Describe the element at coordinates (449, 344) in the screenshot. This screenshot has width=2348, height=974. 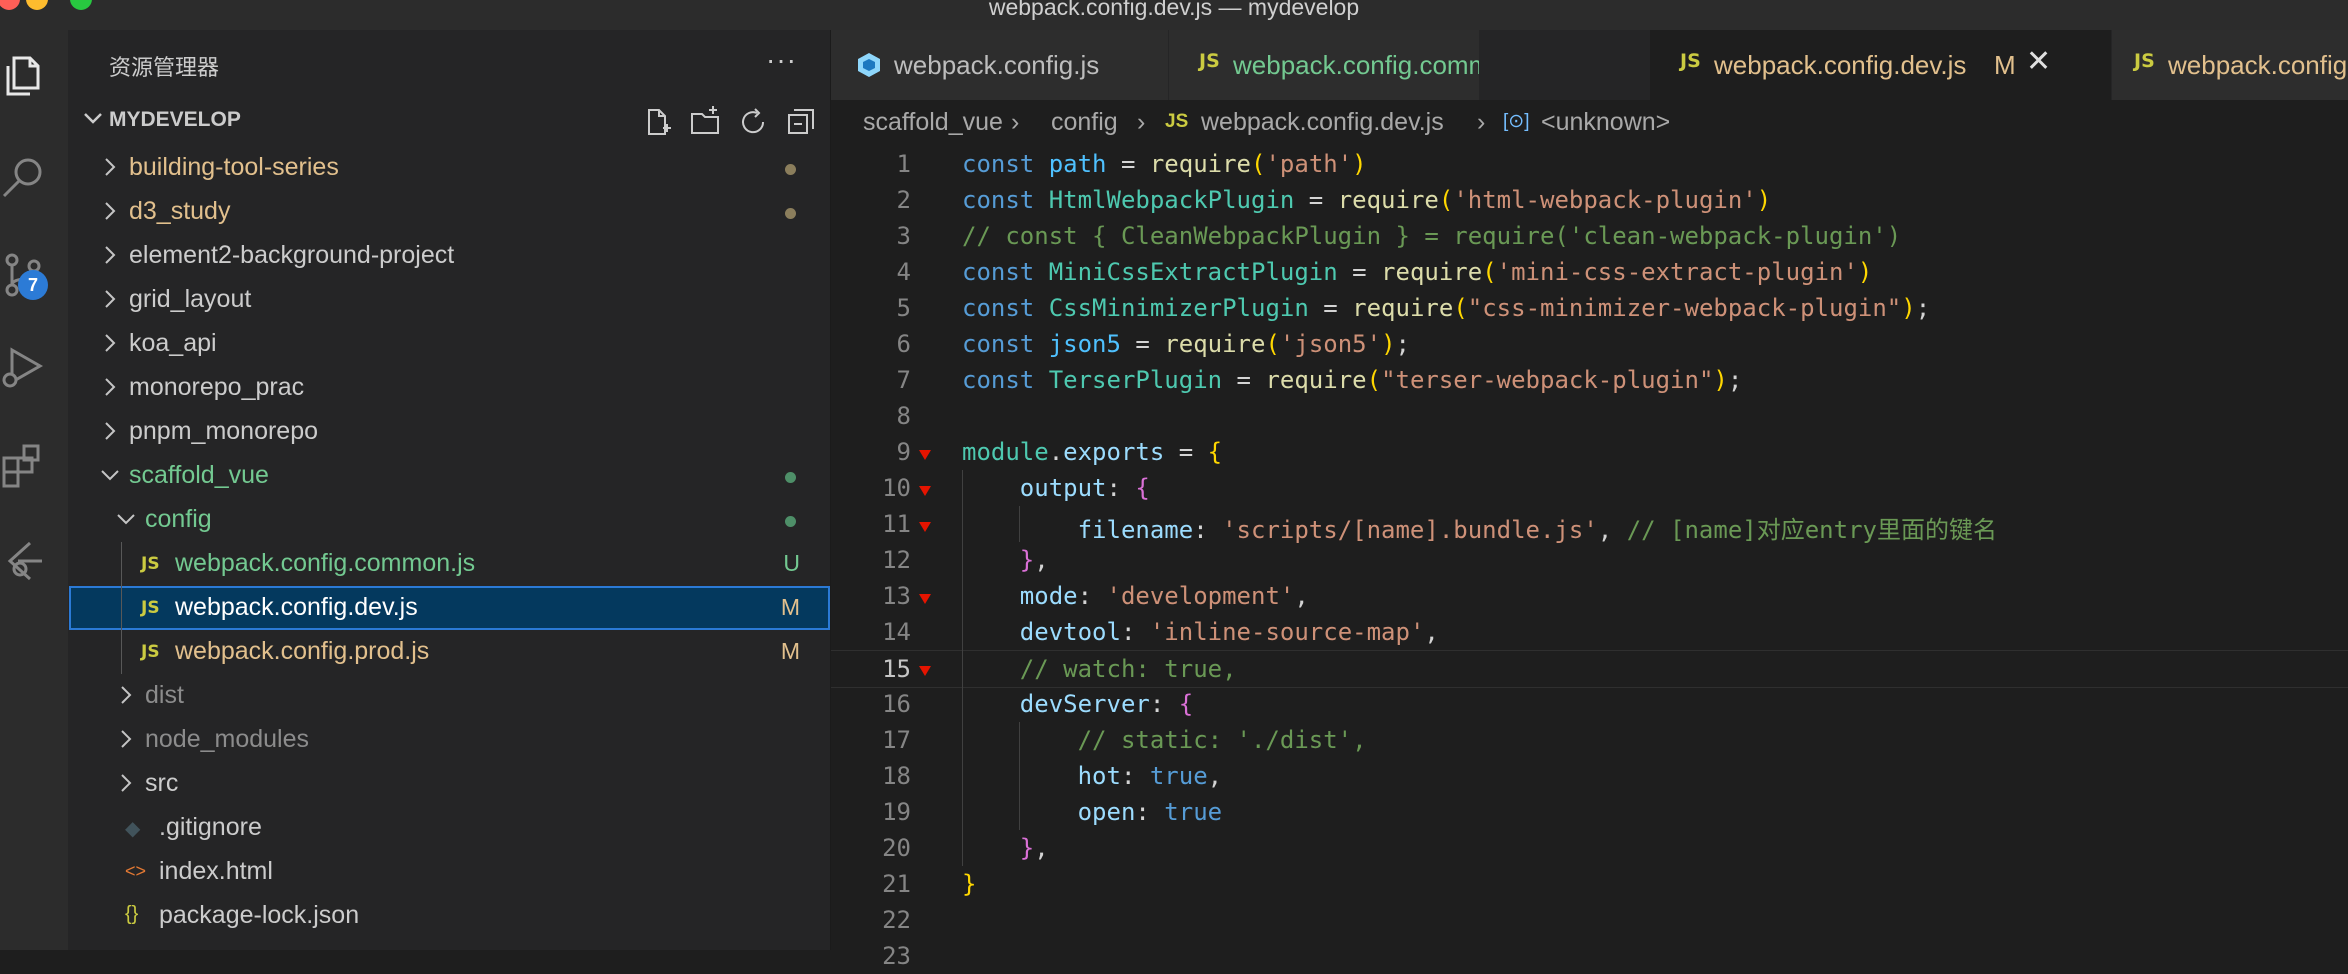
I see `folder-row: koa_api` at that location.